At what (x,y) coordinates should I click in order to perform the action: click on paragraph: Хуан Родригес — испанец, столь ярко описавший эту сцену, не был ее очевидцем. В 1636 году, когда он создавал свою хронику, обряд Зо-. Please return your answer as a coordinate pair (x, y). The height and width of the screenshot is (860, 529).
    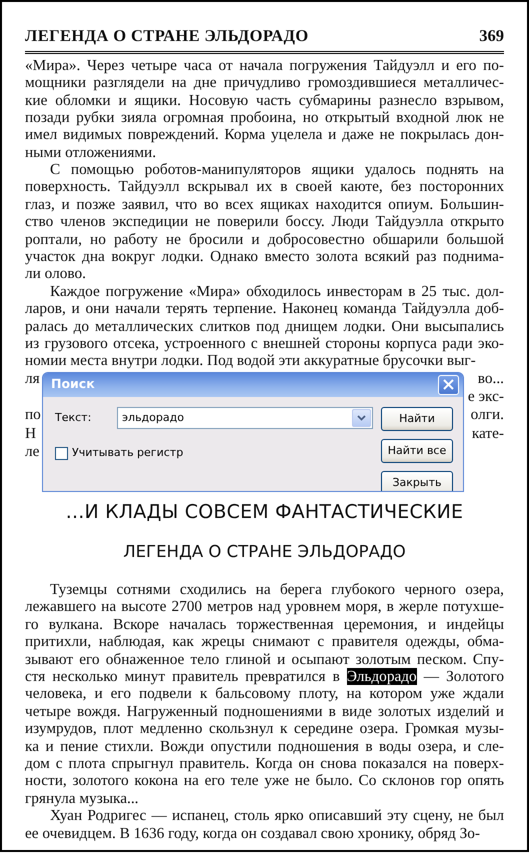
    Looking at the image, I should click on (264, 824).